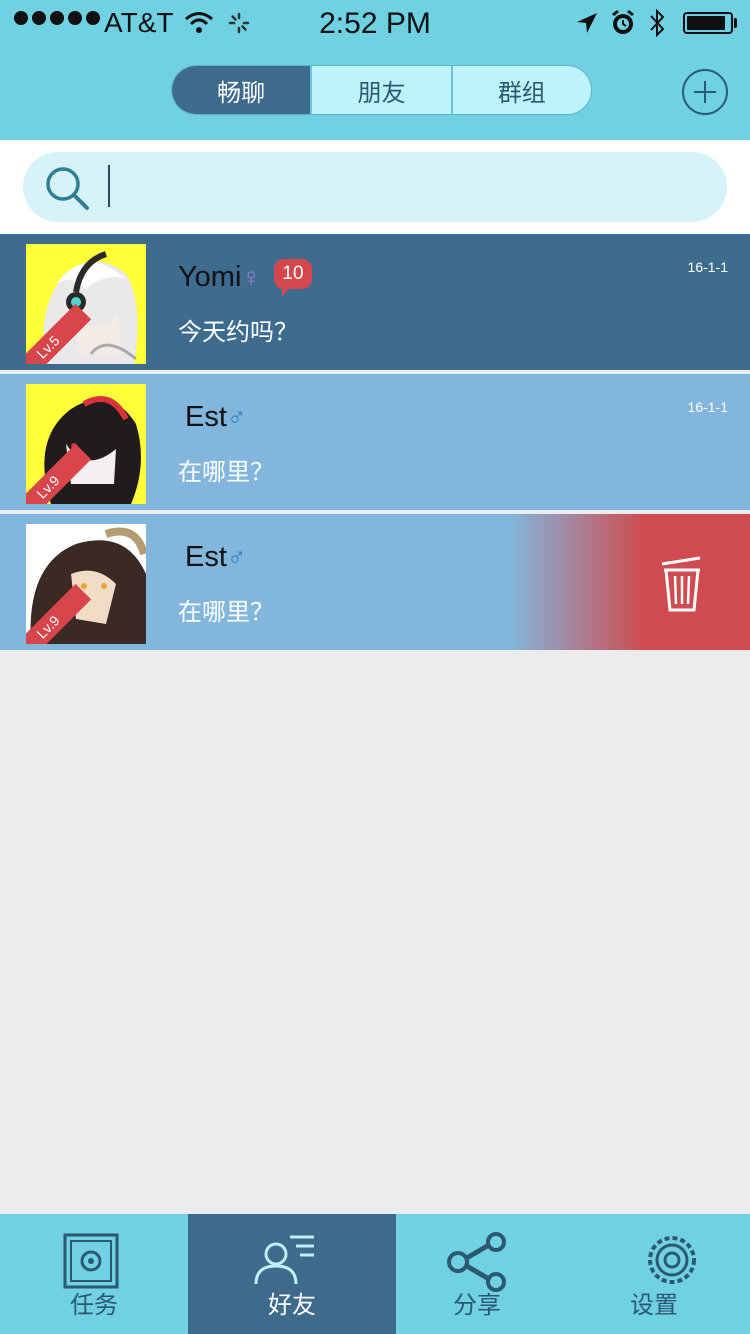 The height and width of the screenshot is (1334, 750). I want to click on tab-label: 好友, so click(292, 1305).